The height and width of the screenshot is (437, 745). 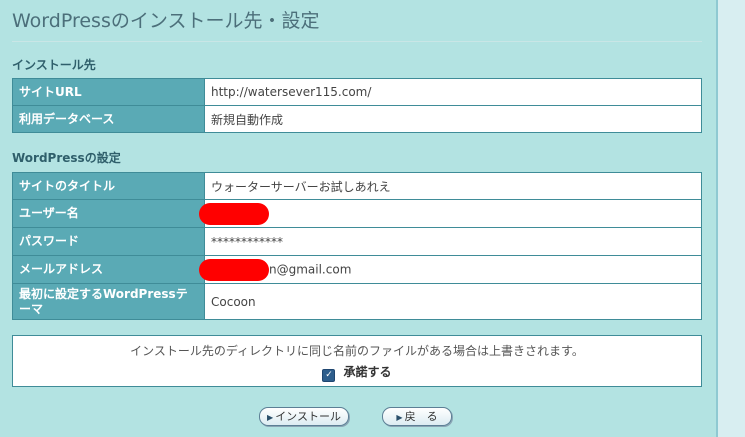 I want to click on site-title-label: サイトのタイトル, so click(x=108, y=186).